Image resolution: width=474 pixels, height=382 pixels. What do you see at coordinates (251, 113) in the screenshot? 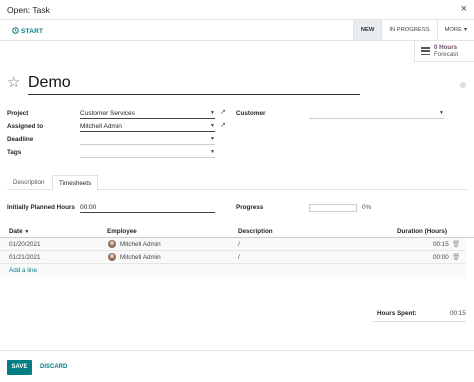
I see `customer-label: Customer` at bounding box center [251, 113].